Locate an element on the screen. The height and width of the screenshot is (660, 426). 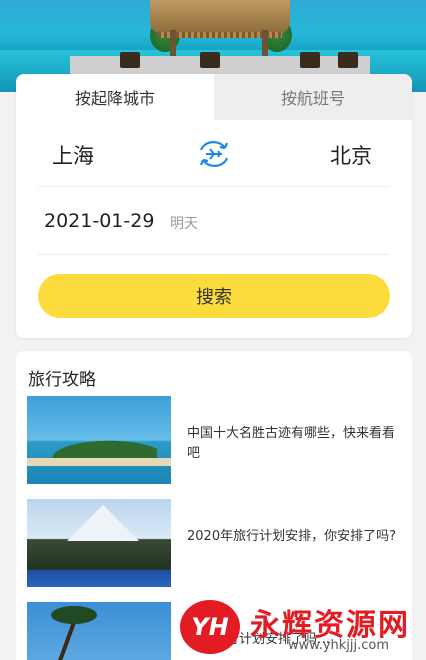
departure-city: 上海 is located at coordinates (73, 155).